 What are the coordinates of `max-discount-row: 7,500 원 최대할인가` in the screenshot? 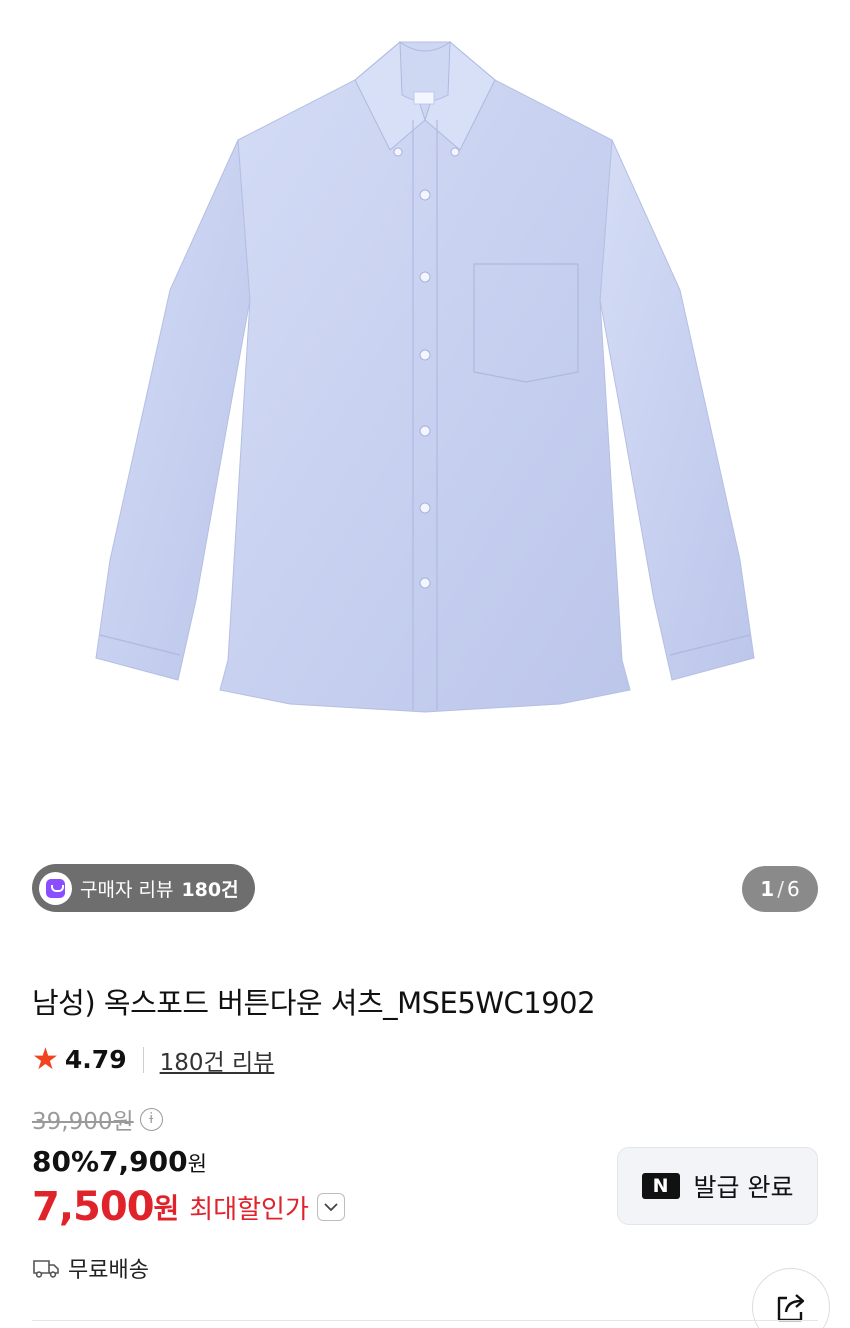 It's located at (188, 1207).